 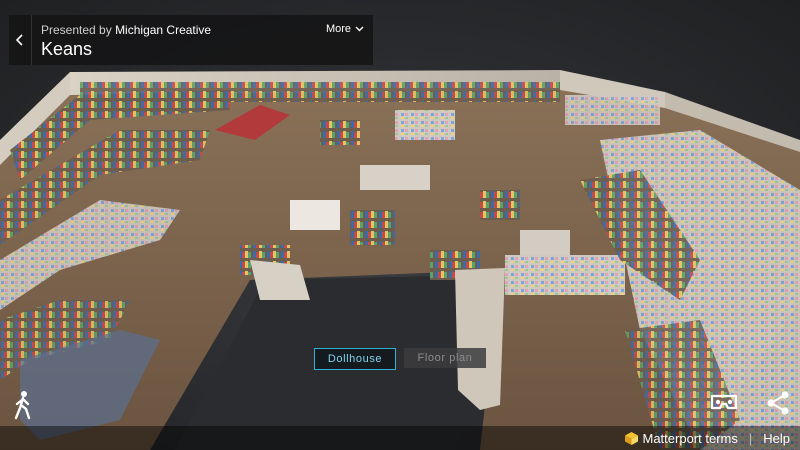 I want to click on matterport-logo-icon, so click(x=631, y=438).